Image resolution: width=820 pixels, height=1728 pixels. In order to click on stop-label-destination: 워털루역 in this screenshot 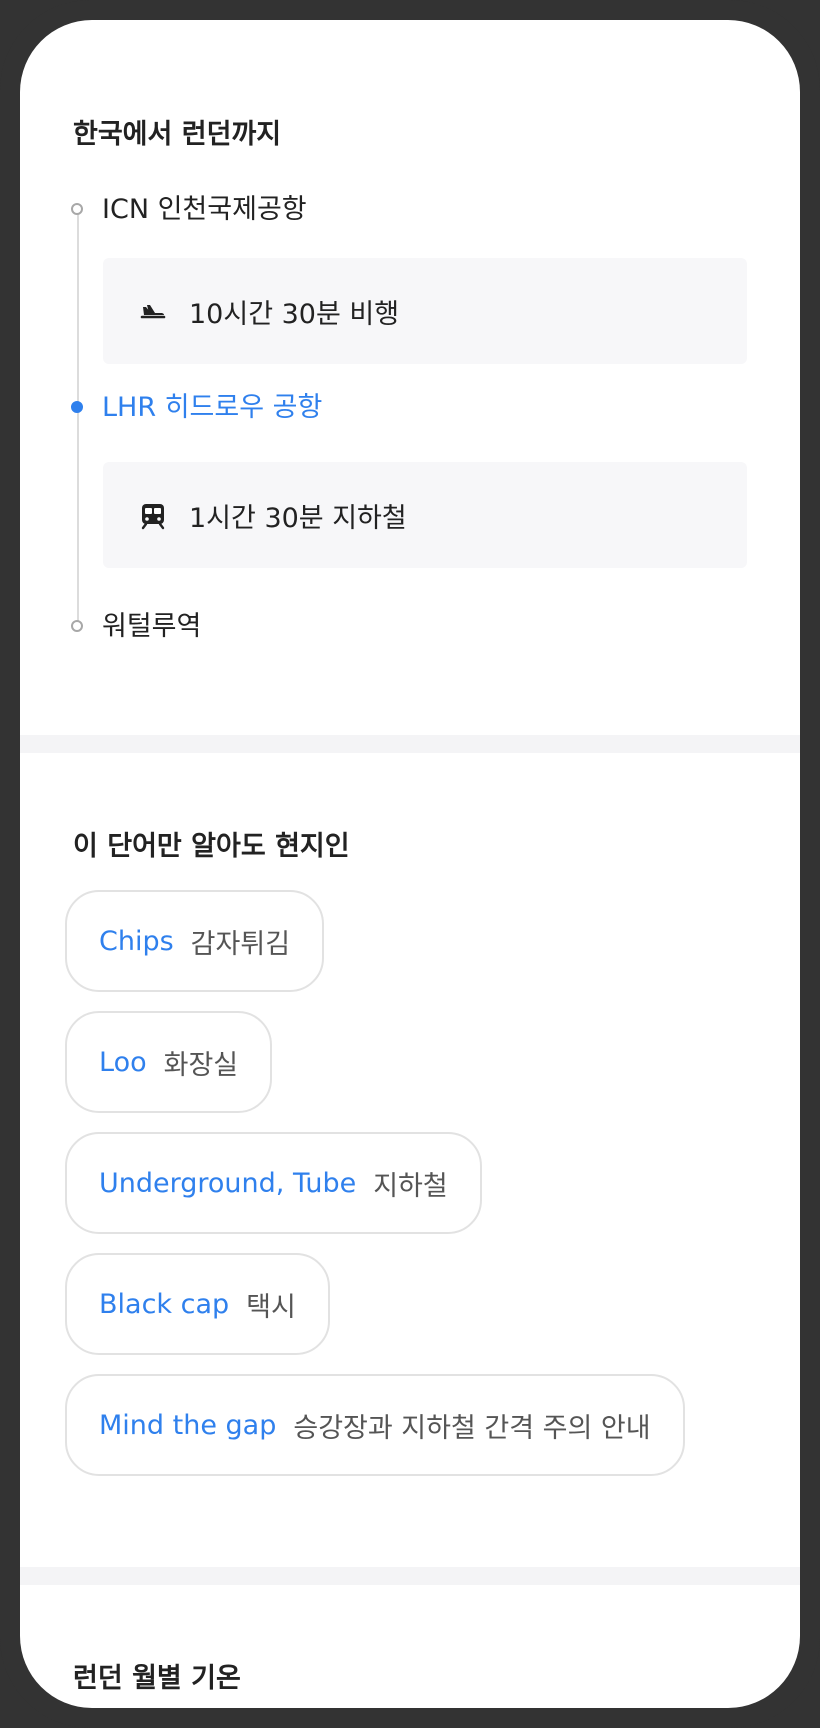, I will do `click(152, 626)`.